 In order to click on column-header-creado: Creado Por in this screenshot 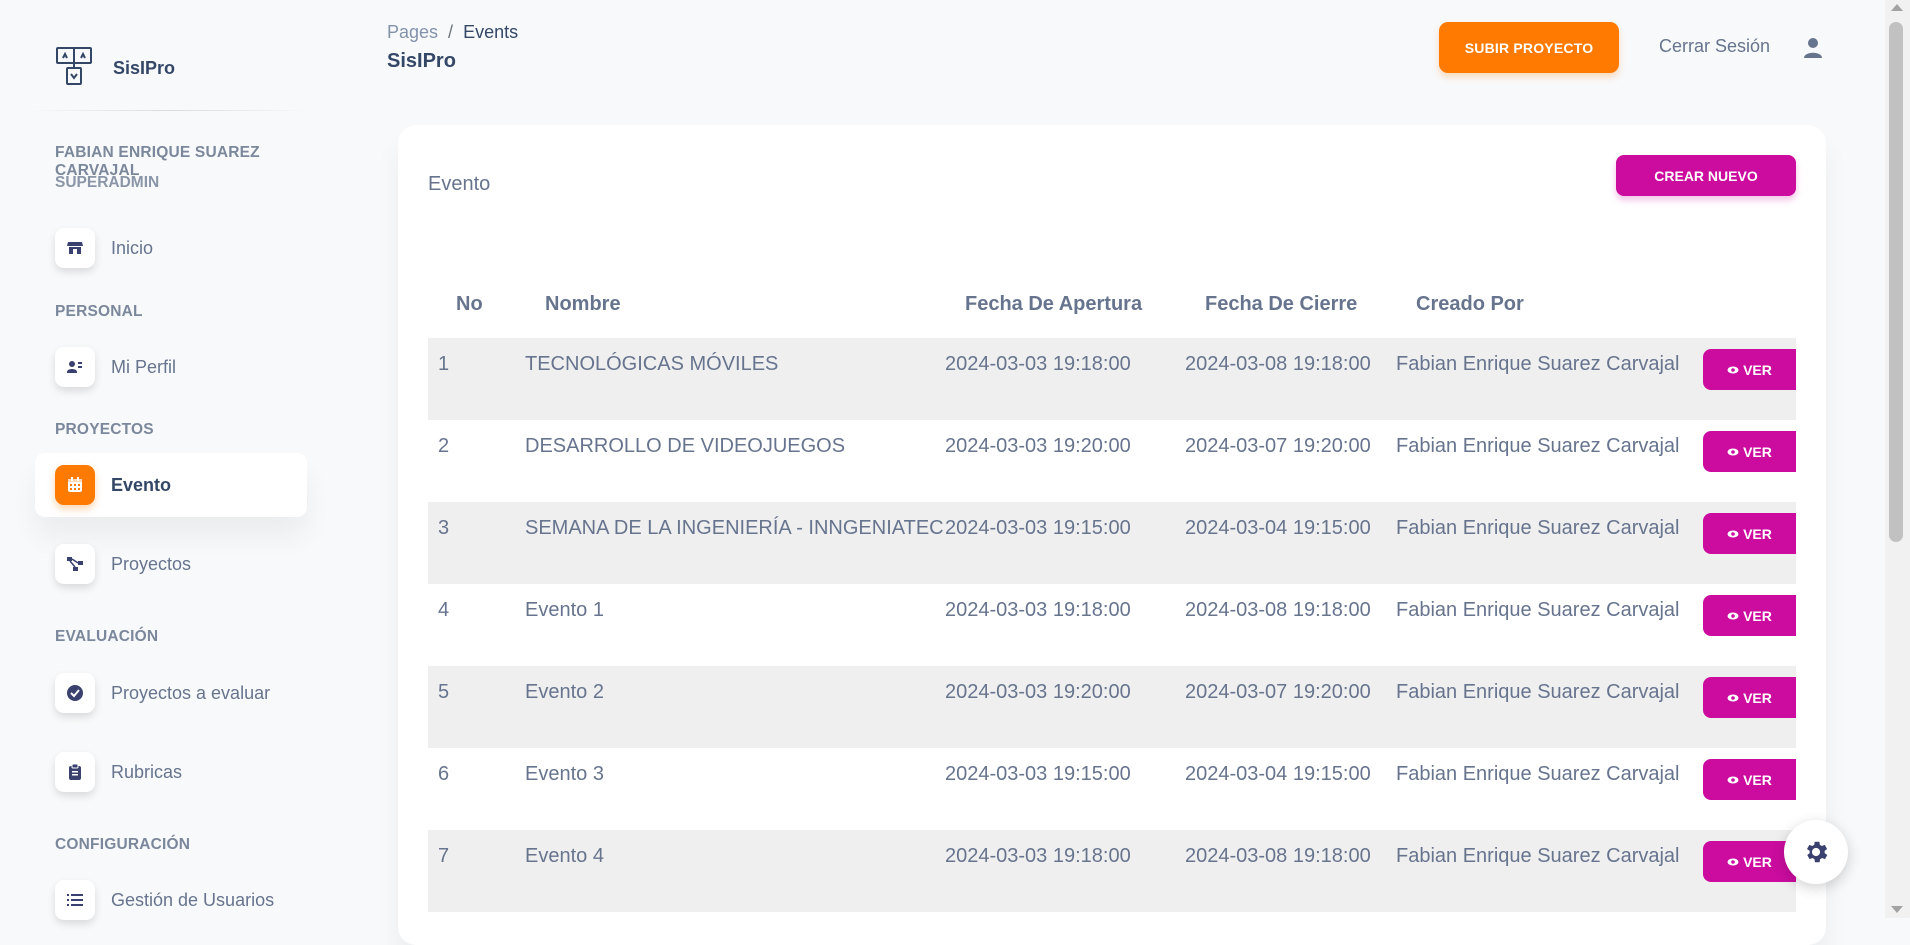, I will do `click(1470, 304)`.